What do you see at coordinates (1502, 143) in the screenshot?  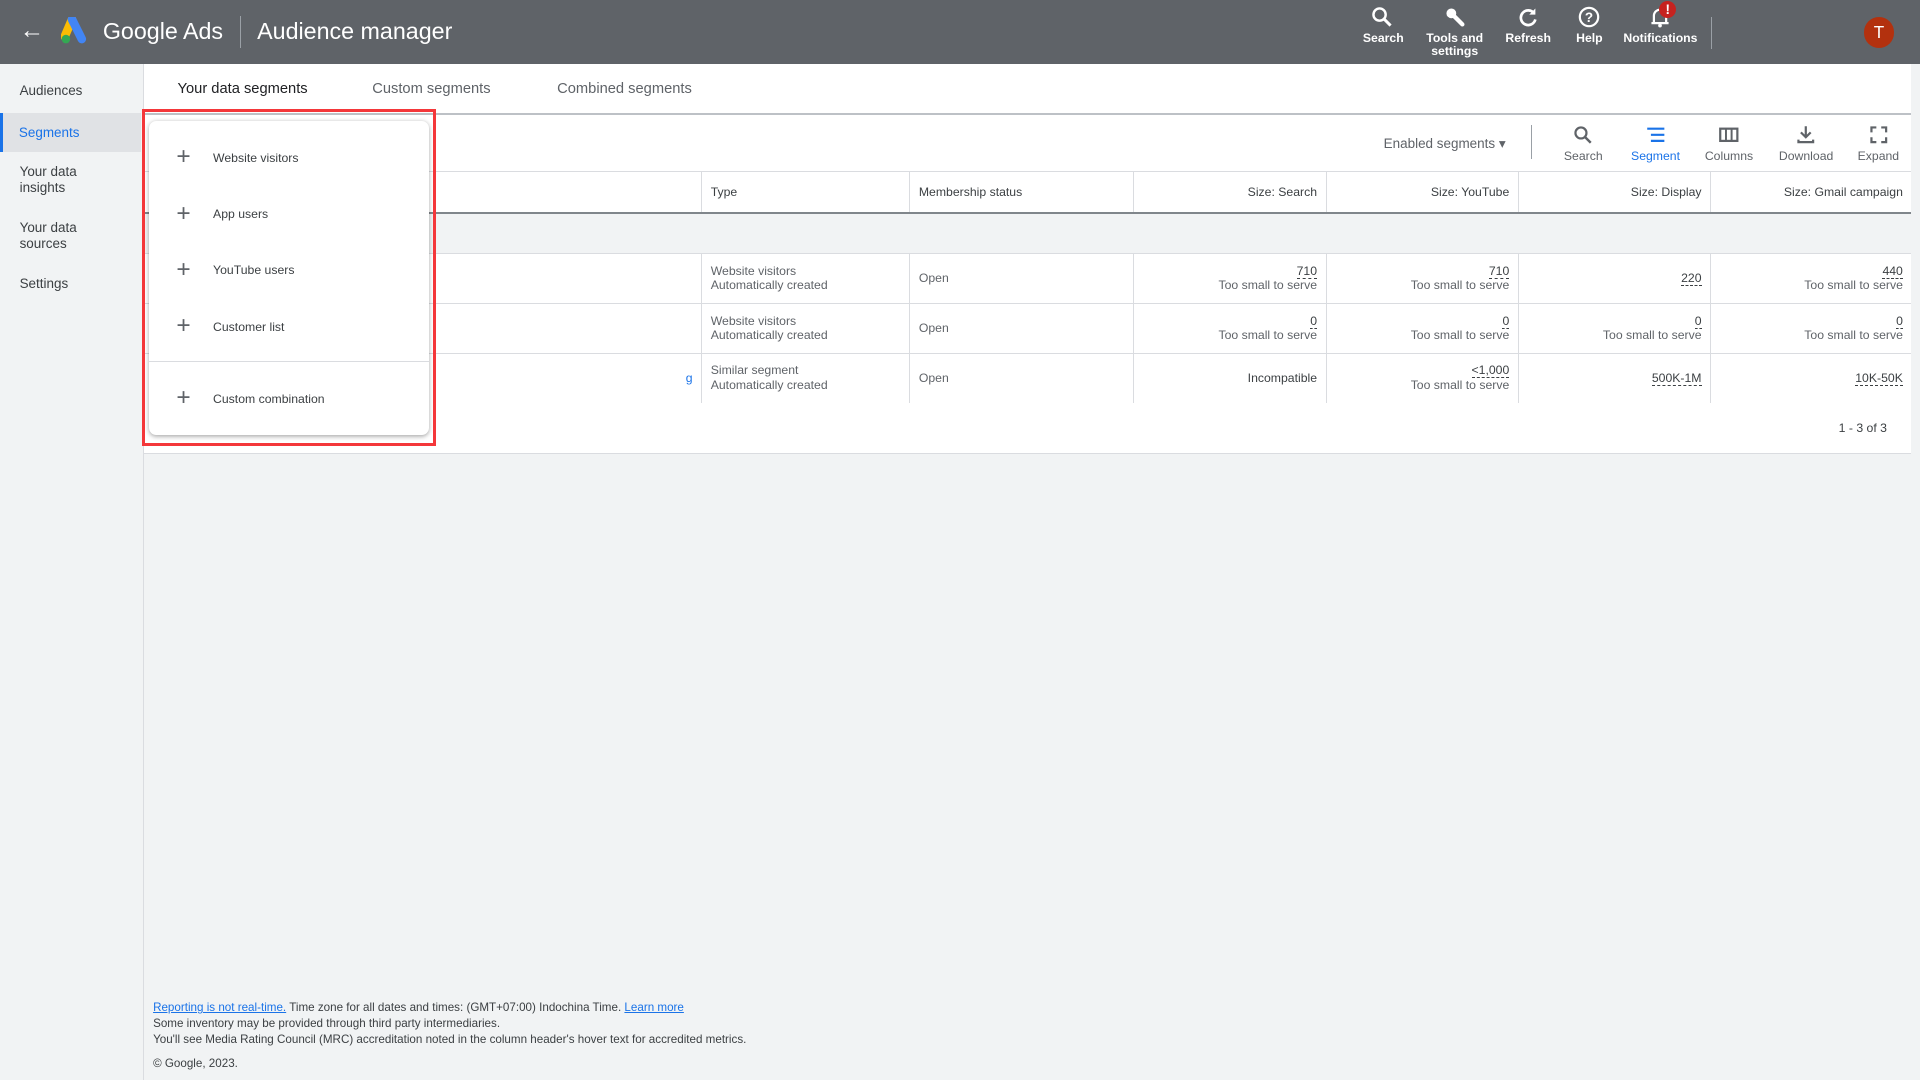 I see `dropdown-arrow-icon: ▾` at bounding box center [1502, 143].